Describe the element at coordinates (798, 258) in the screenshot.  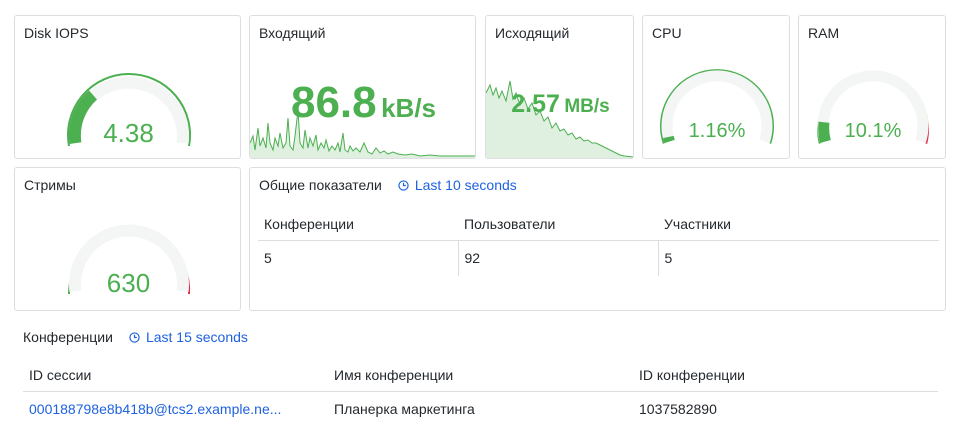
I see `cell-participants: 5` at that location.